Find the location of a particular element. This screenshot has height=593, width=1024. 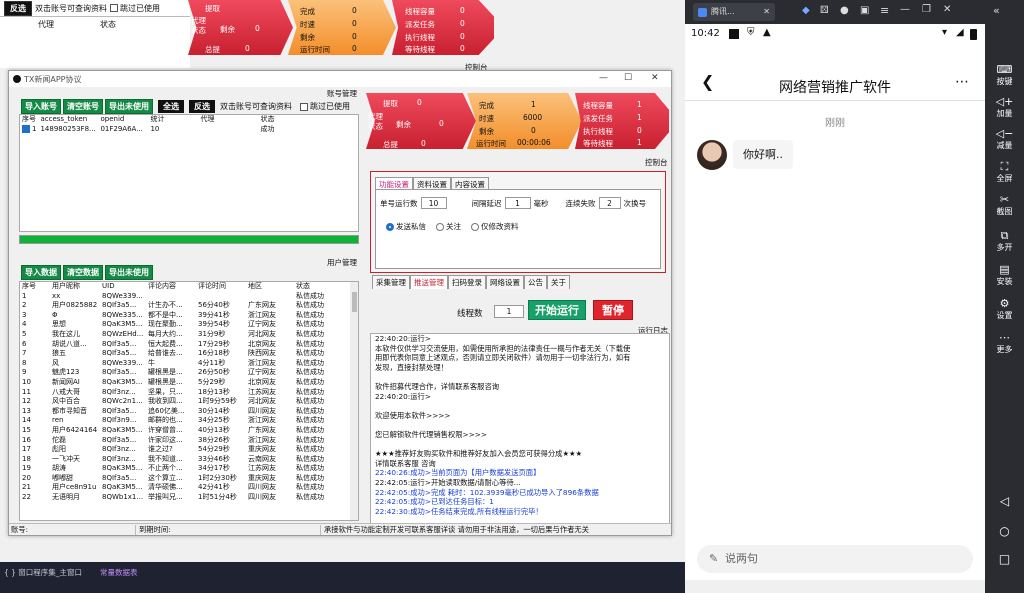

bg-fetch-label: 提取 is located at coordinates (212, 8).